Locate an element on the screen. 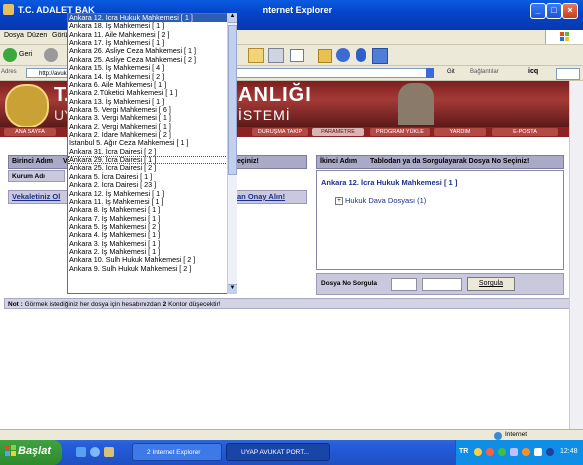 This screenshot has height=465, width=583. scroll-up-icon: ▲ is located at coordinates (232, 18).